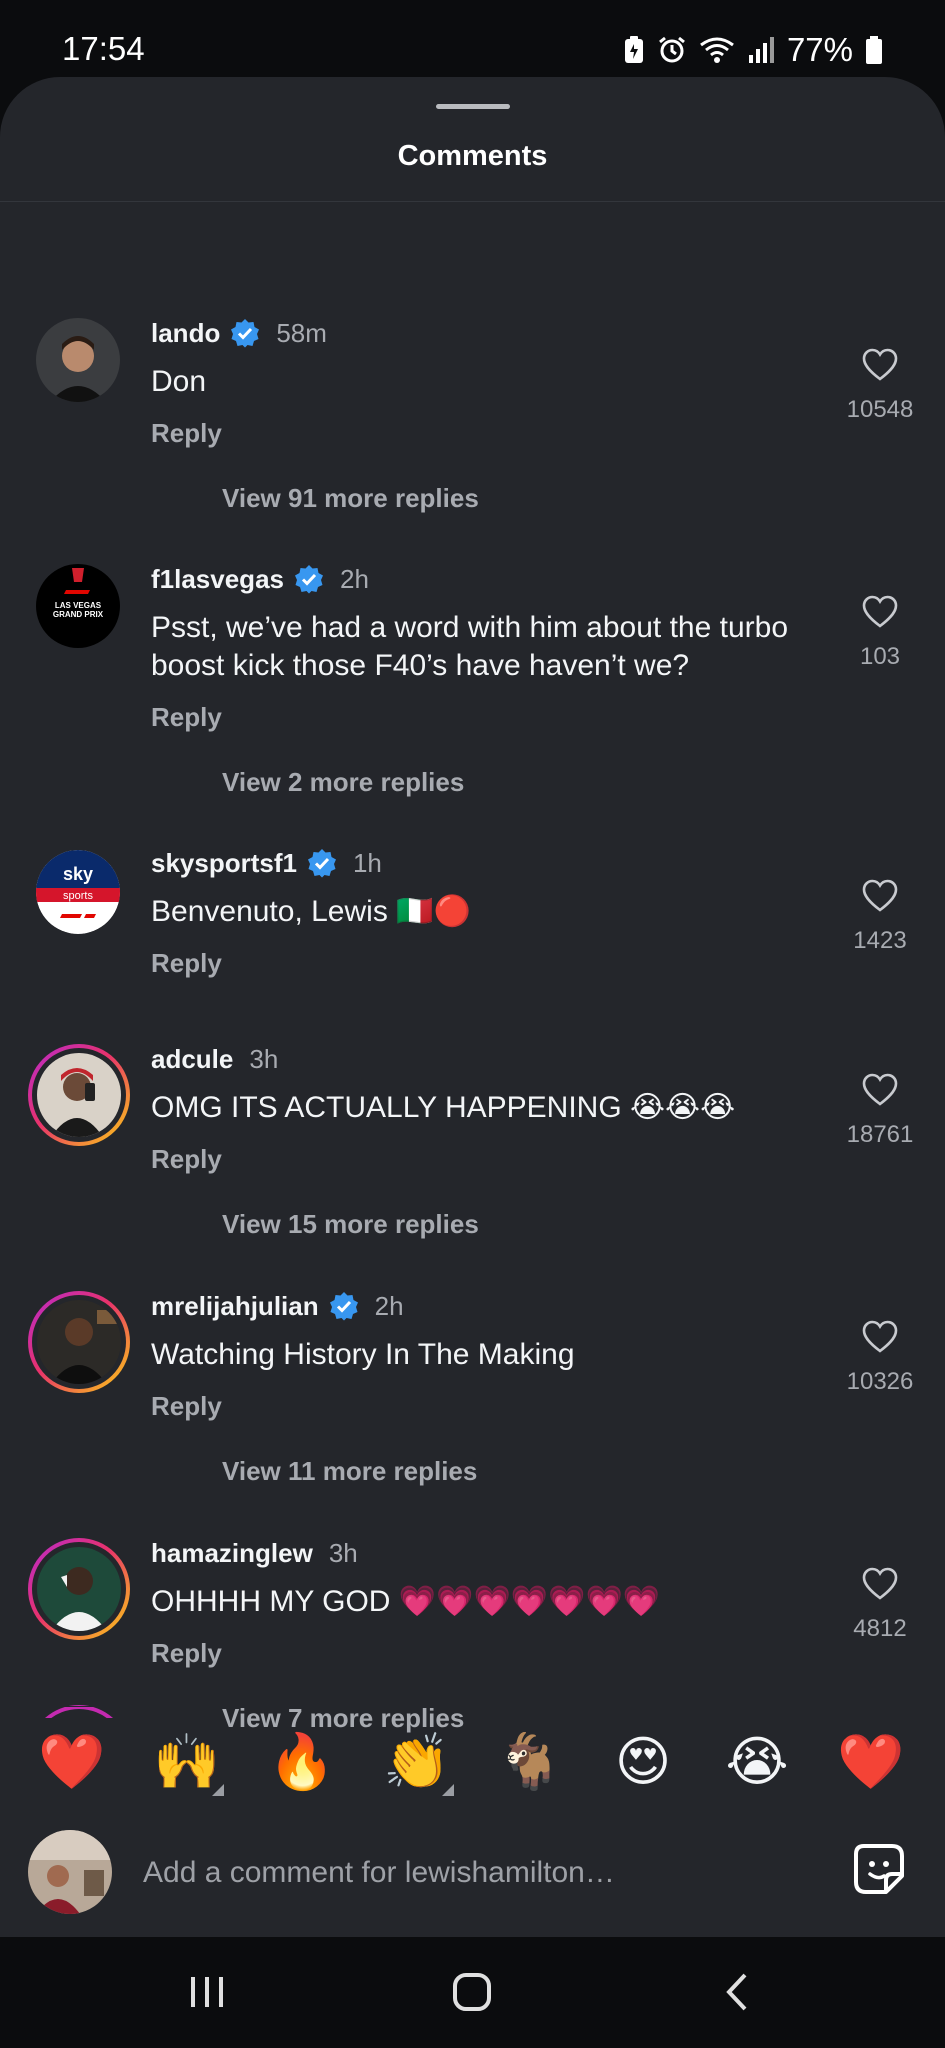 Image resolution: width=945 pixels, height=2048 pixels. I want to click on like-count: 1423, so click(880, 940).